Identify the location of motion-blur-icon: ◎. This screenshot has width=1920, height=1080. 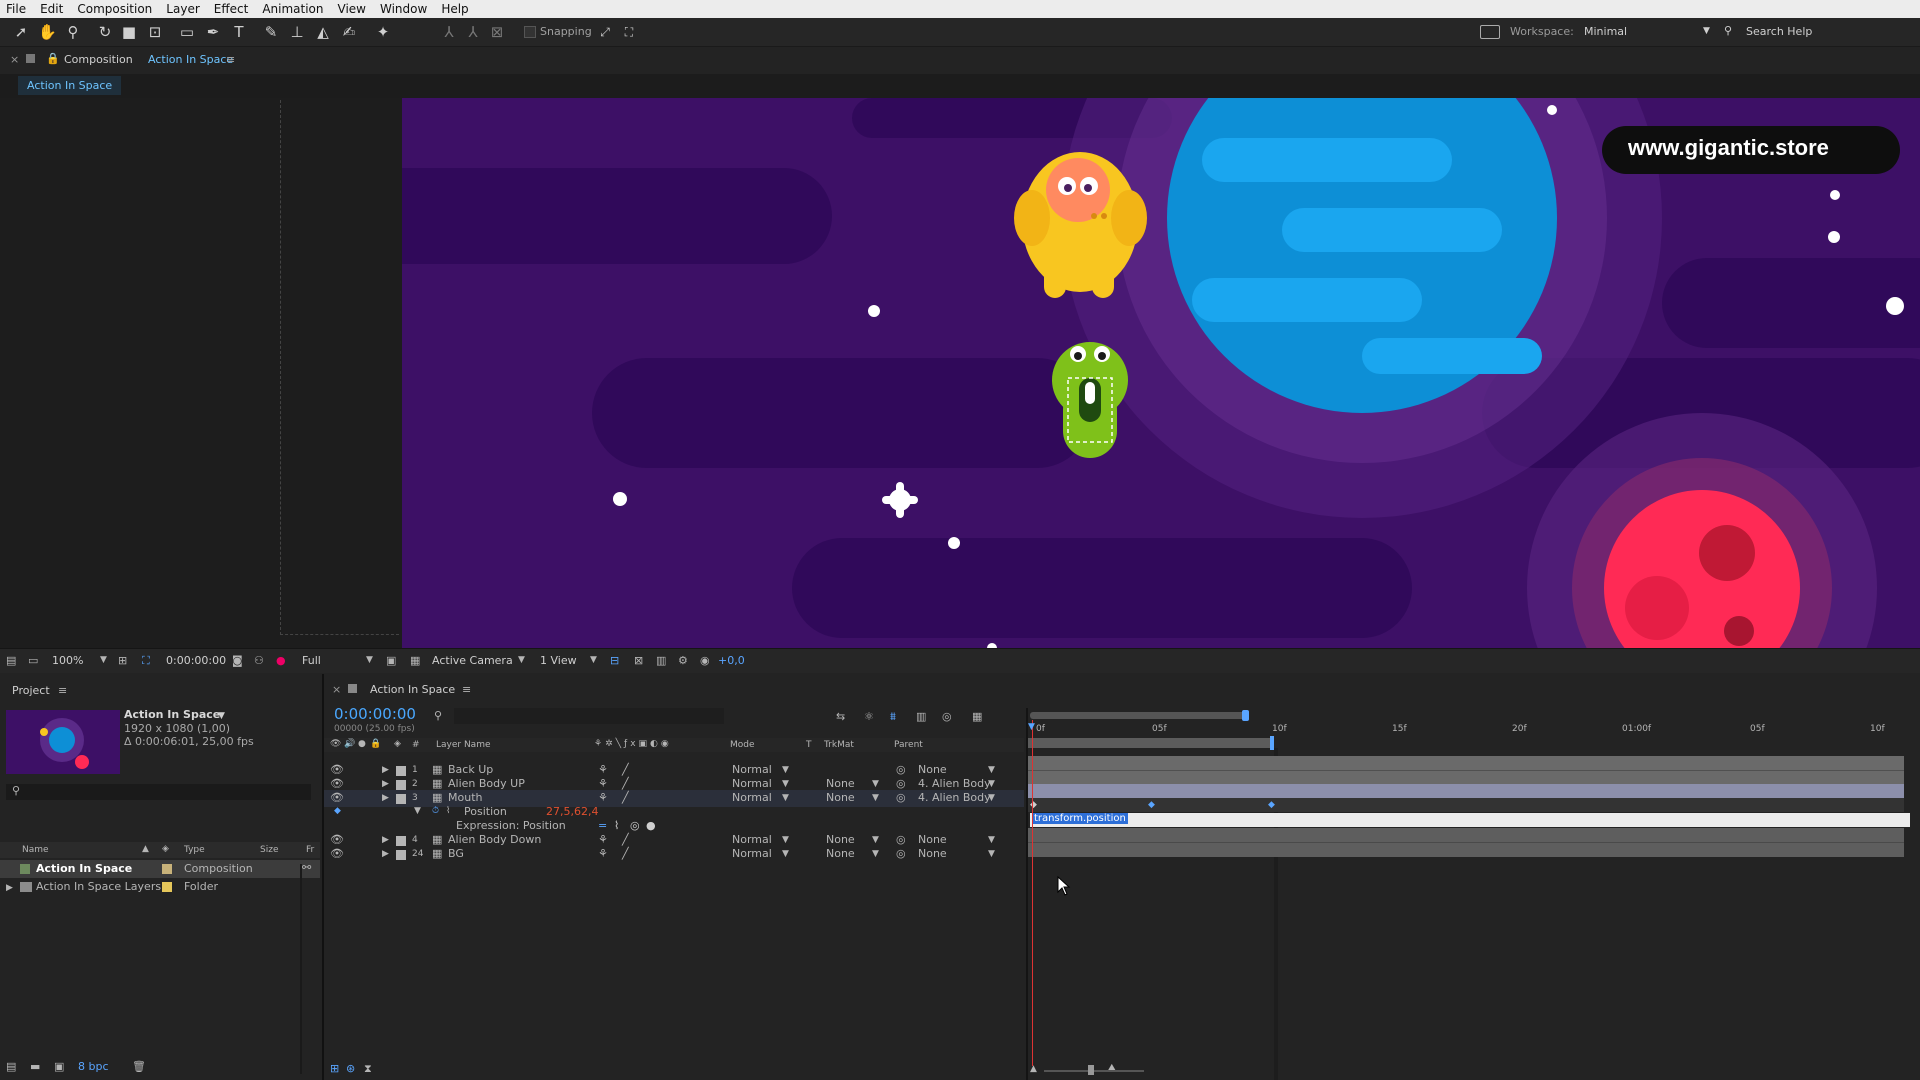
(947, 716).